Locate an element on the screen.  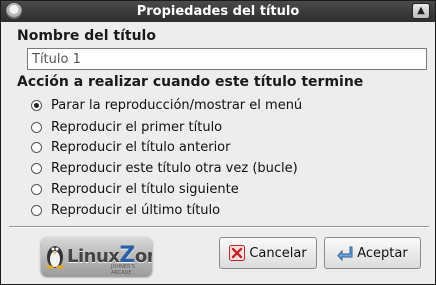
linuxzone-logo: LinuxZone JOHNER'S ARCADE is located at coordinates (96, 256).